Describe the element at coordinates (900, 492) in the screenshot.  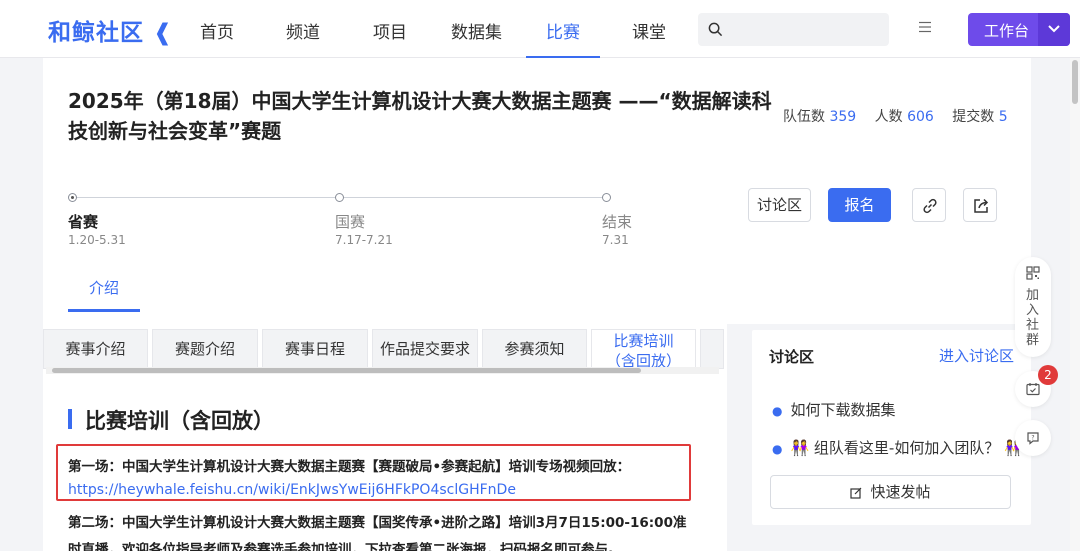
I see `quick-post-label: 快速发帖` at that location.